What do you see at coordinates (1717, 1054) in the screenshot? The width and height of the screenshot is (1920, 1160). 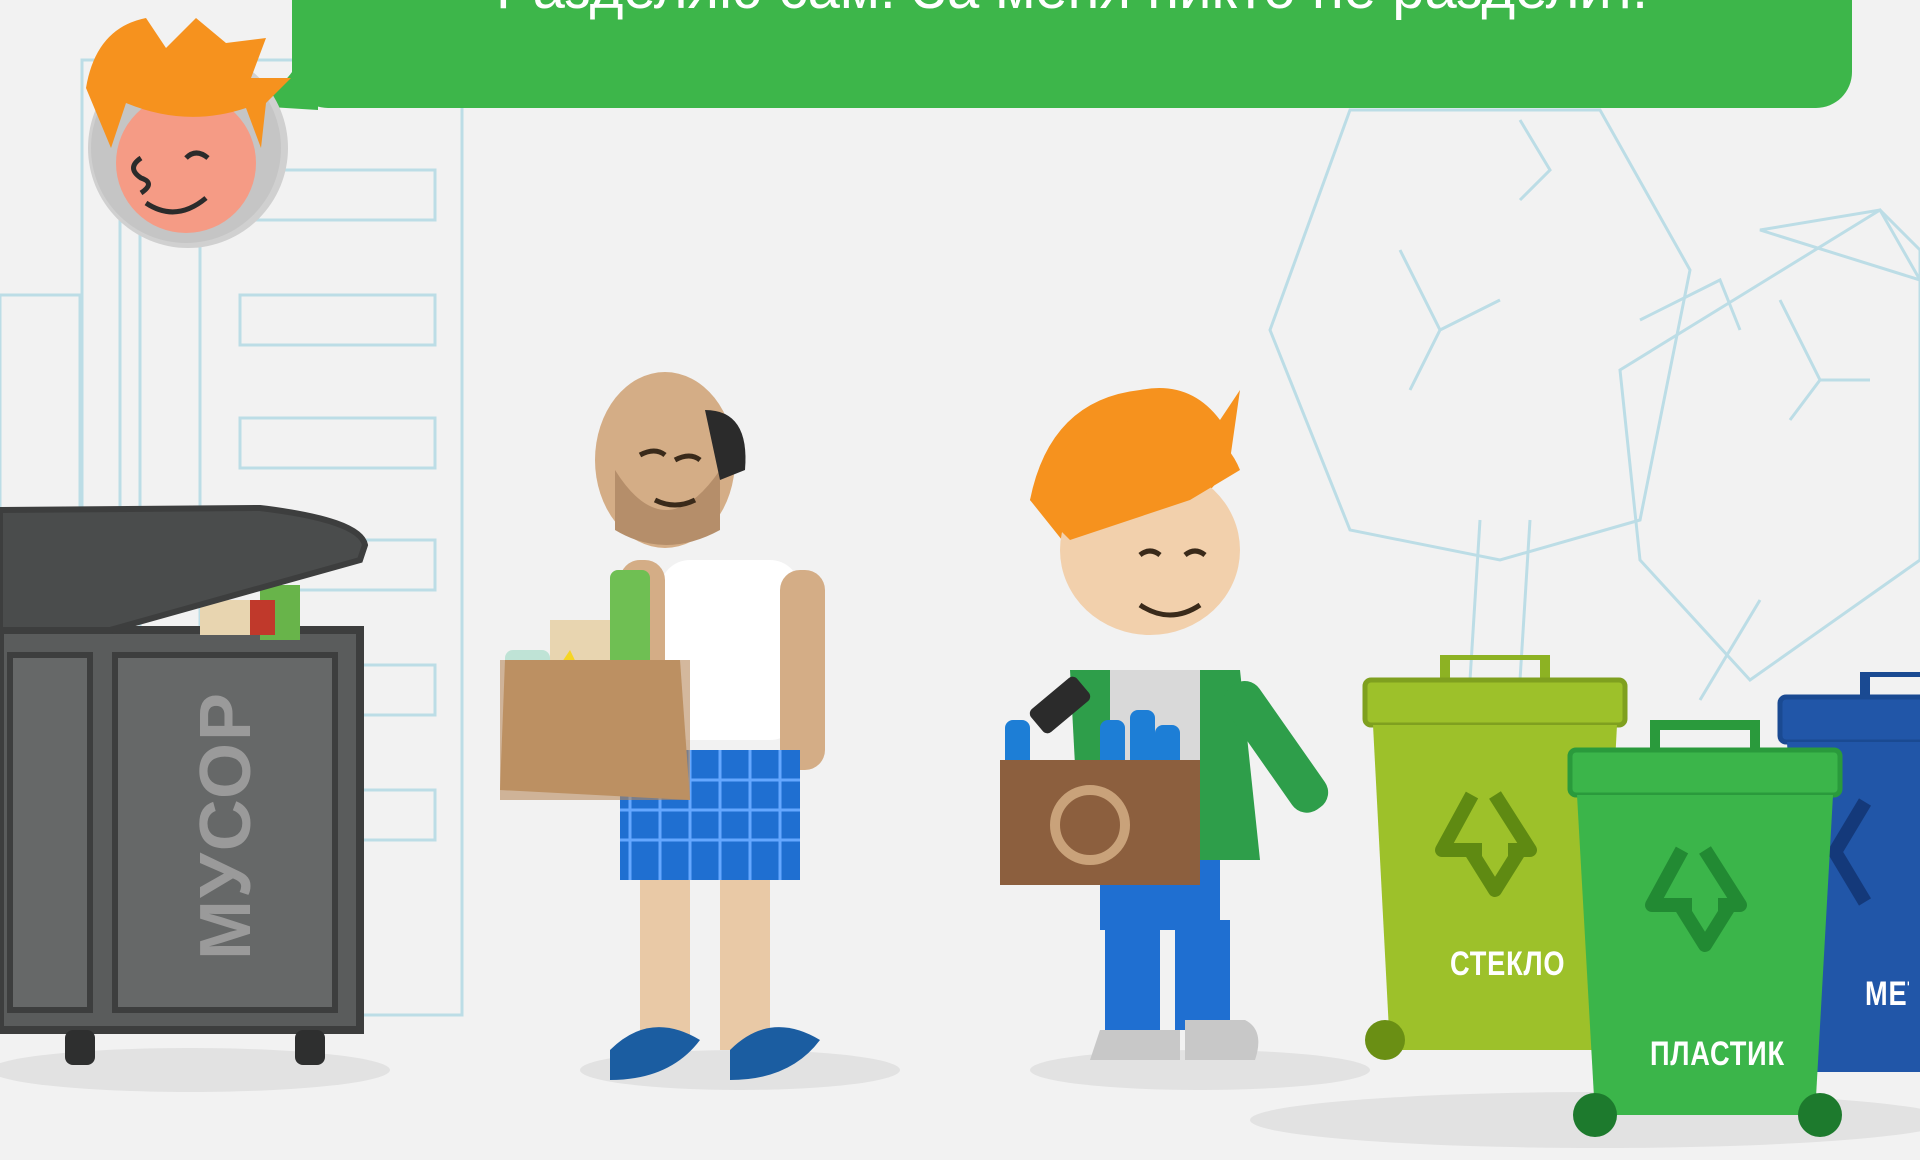 I see `plastic-bin-label: ПЛАСТИК` at bounding box center [1717, 1054].